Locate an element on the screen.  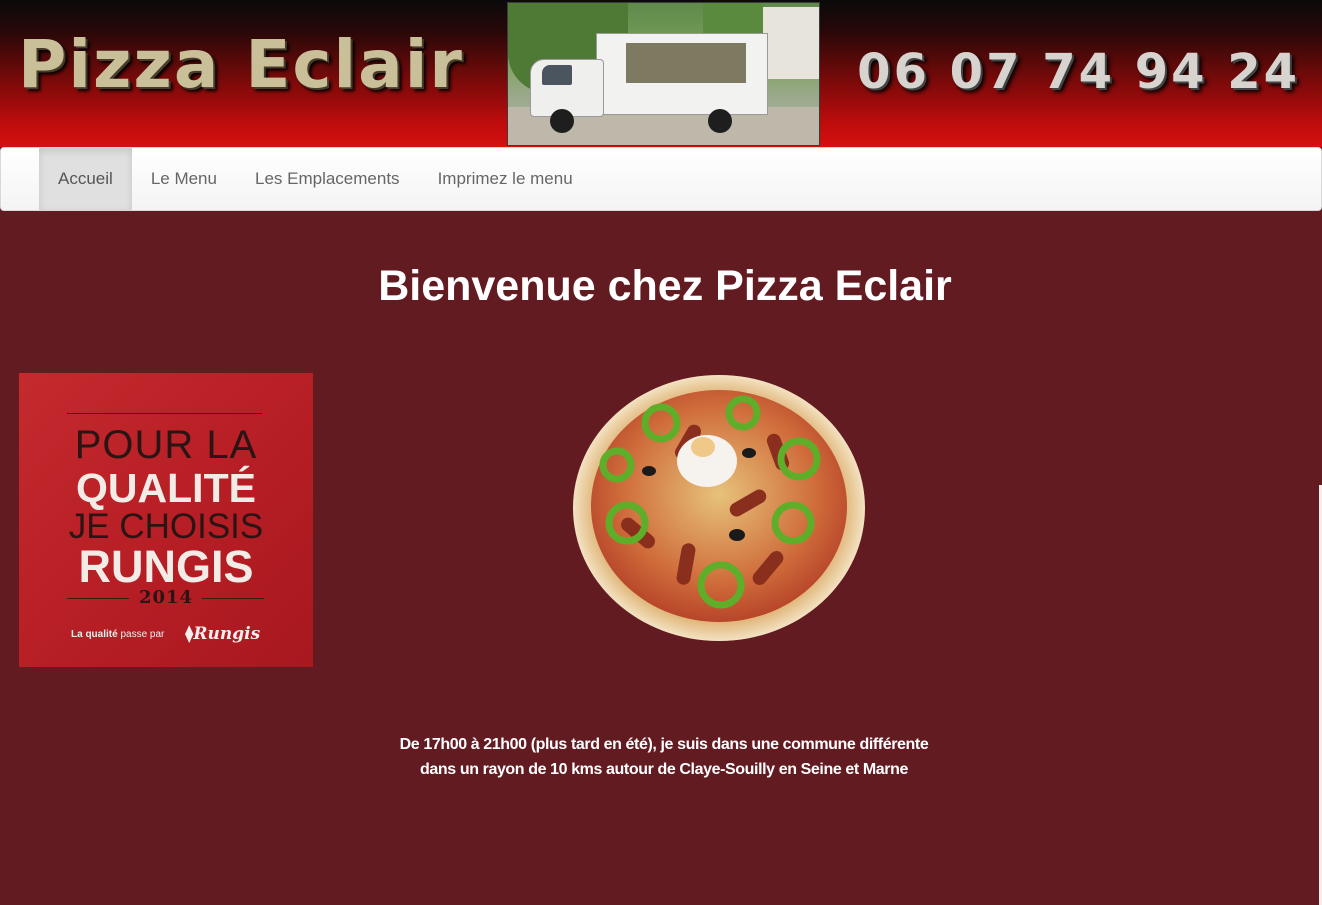
badge-line-4: RUNGIS is located at coordinates (166, 566).